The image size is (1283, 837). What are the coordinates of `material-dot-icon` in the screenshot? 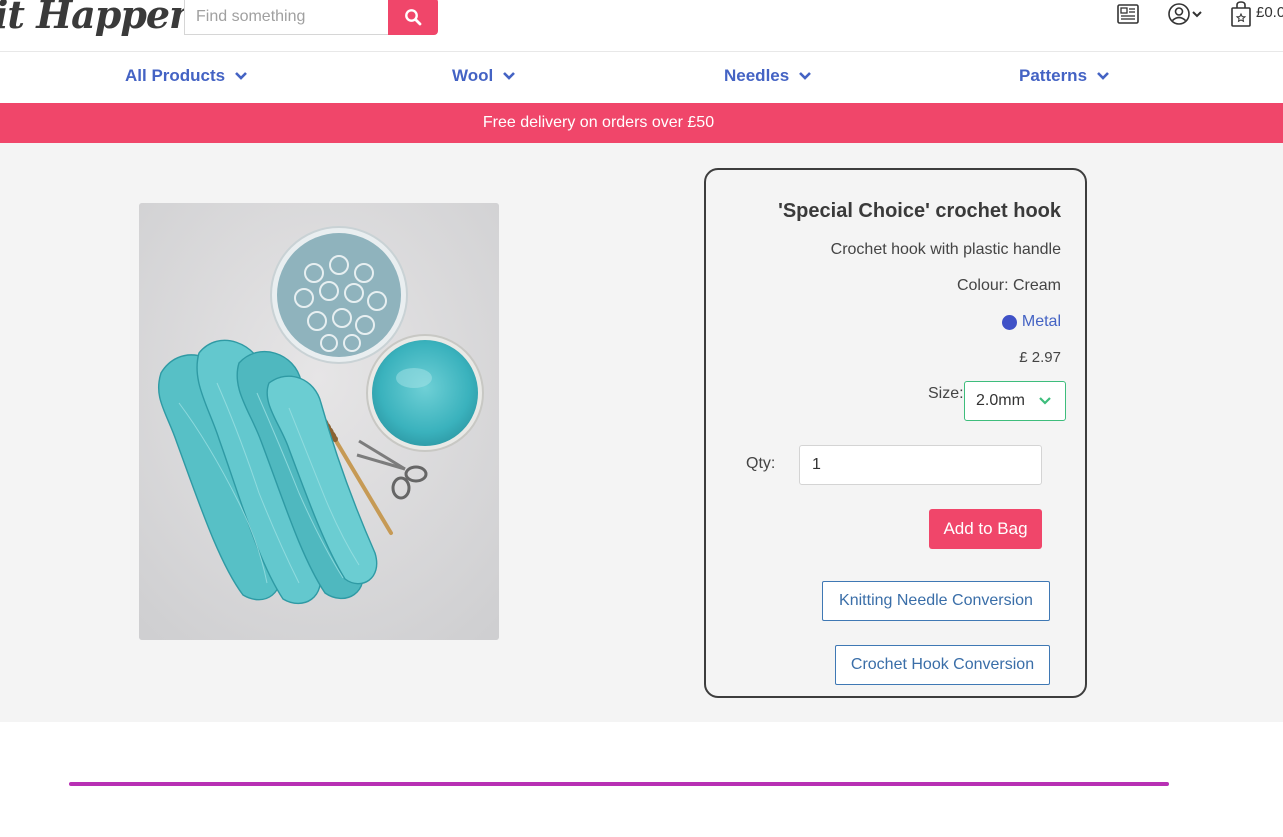 It's located at (1009, 322).